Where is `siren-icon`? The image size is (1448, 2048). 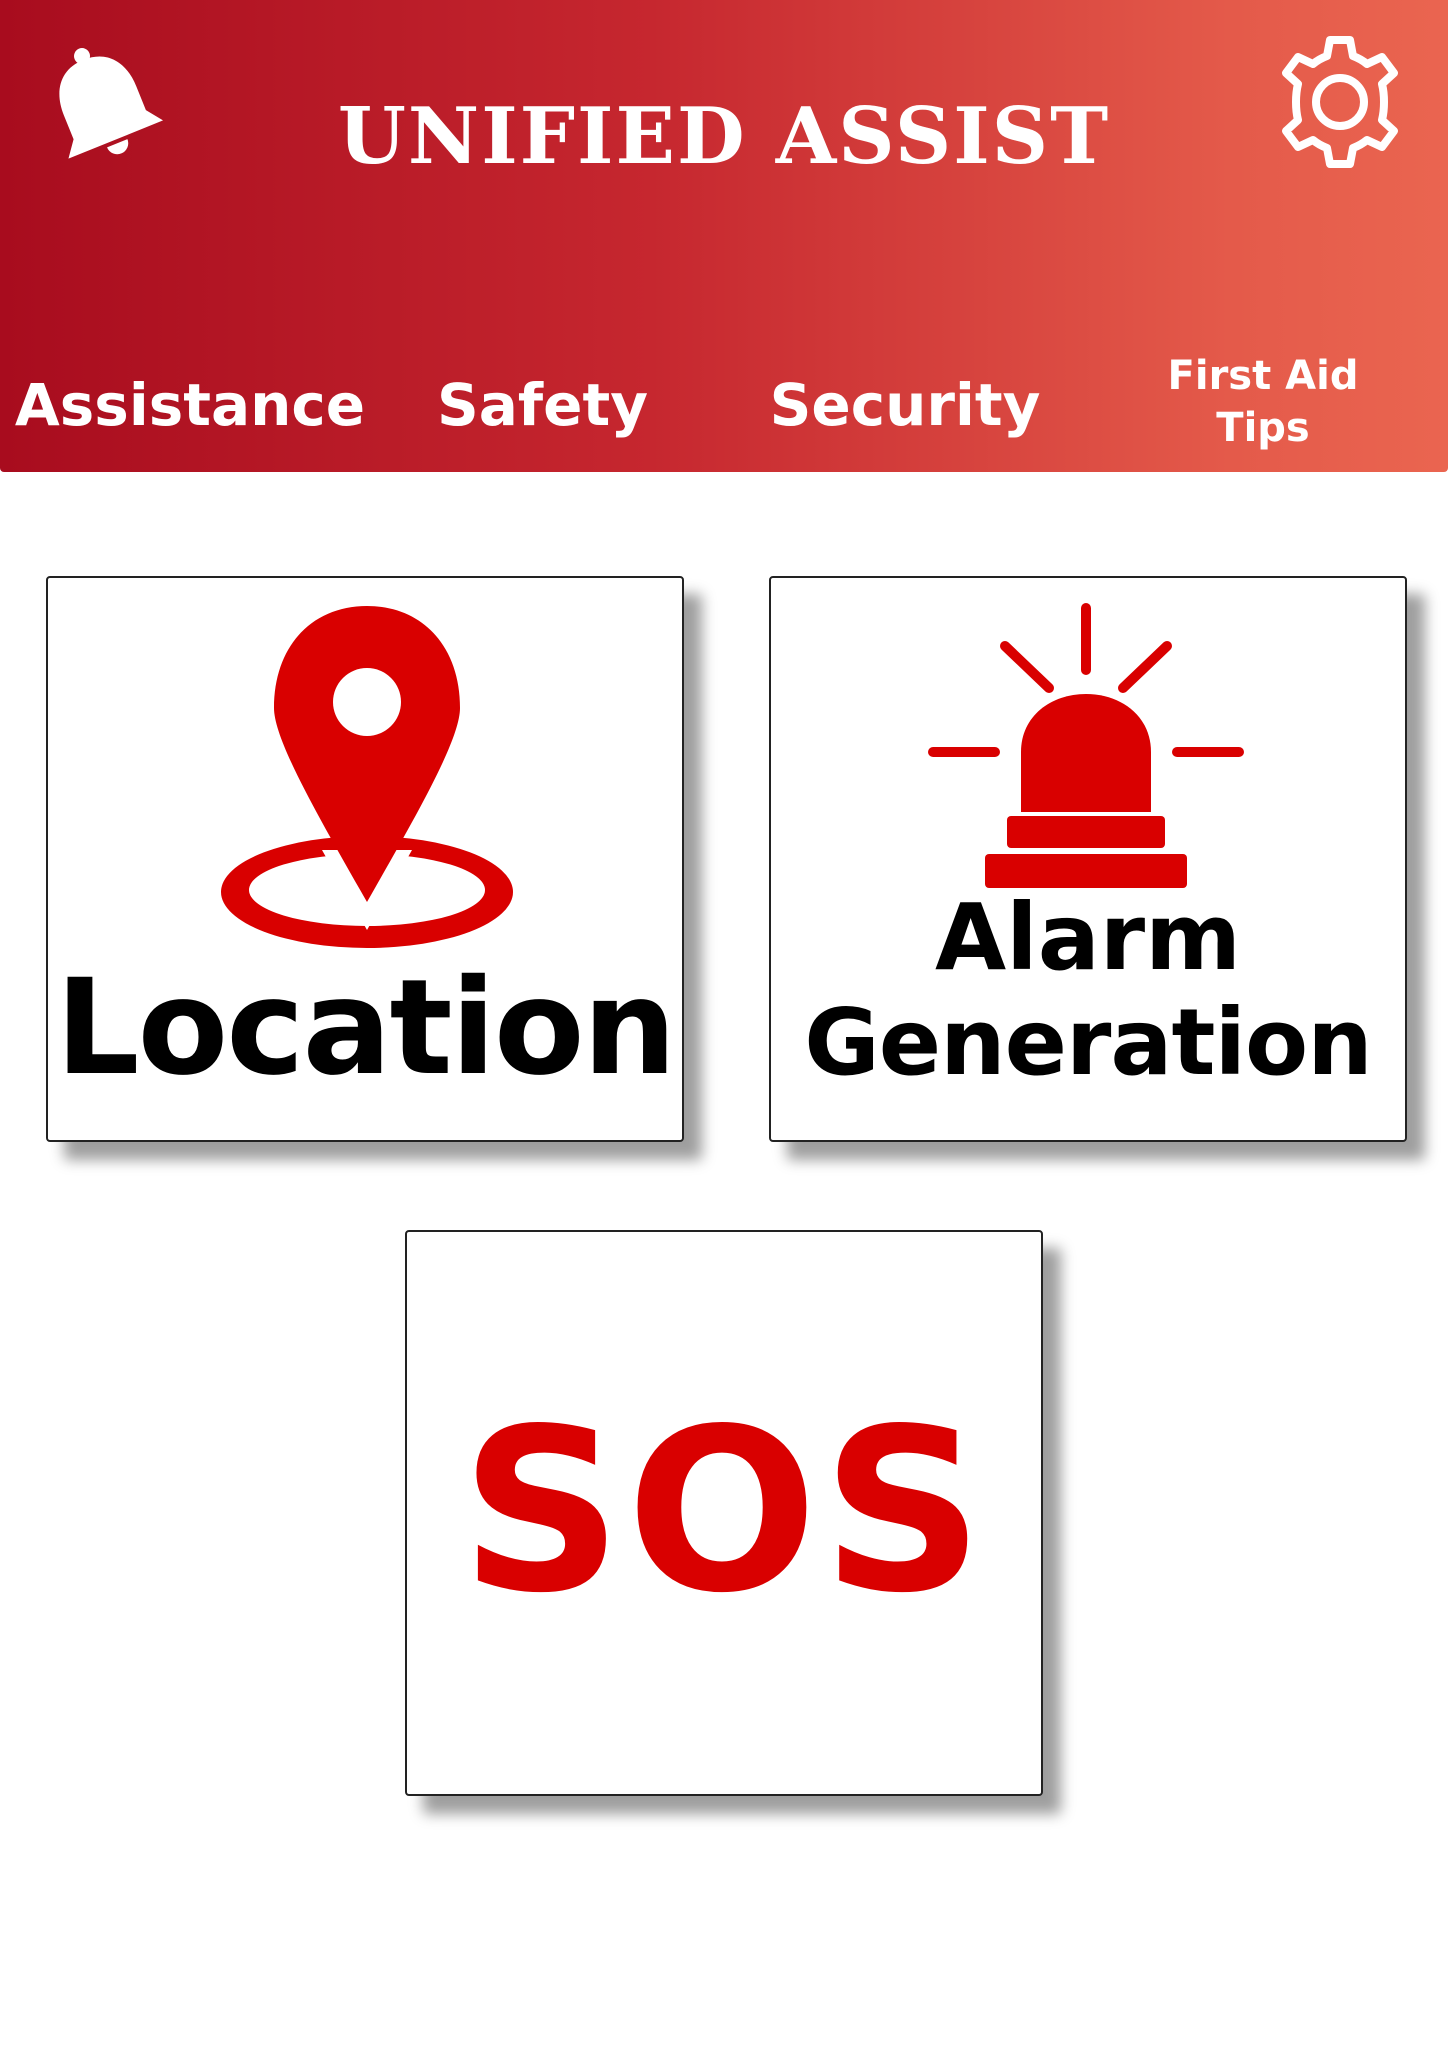
siren-icon is located at coordinates (1086, 745).